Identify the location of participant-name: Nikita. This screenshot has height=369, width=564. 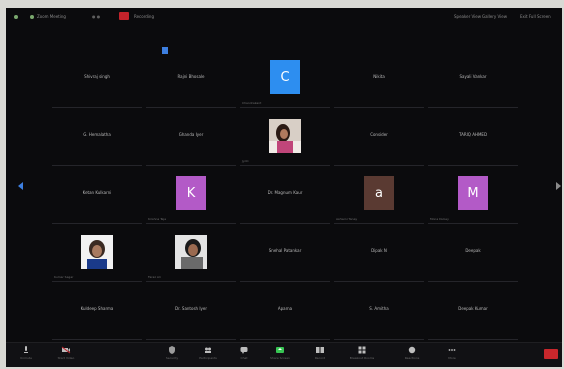
(379, 76).